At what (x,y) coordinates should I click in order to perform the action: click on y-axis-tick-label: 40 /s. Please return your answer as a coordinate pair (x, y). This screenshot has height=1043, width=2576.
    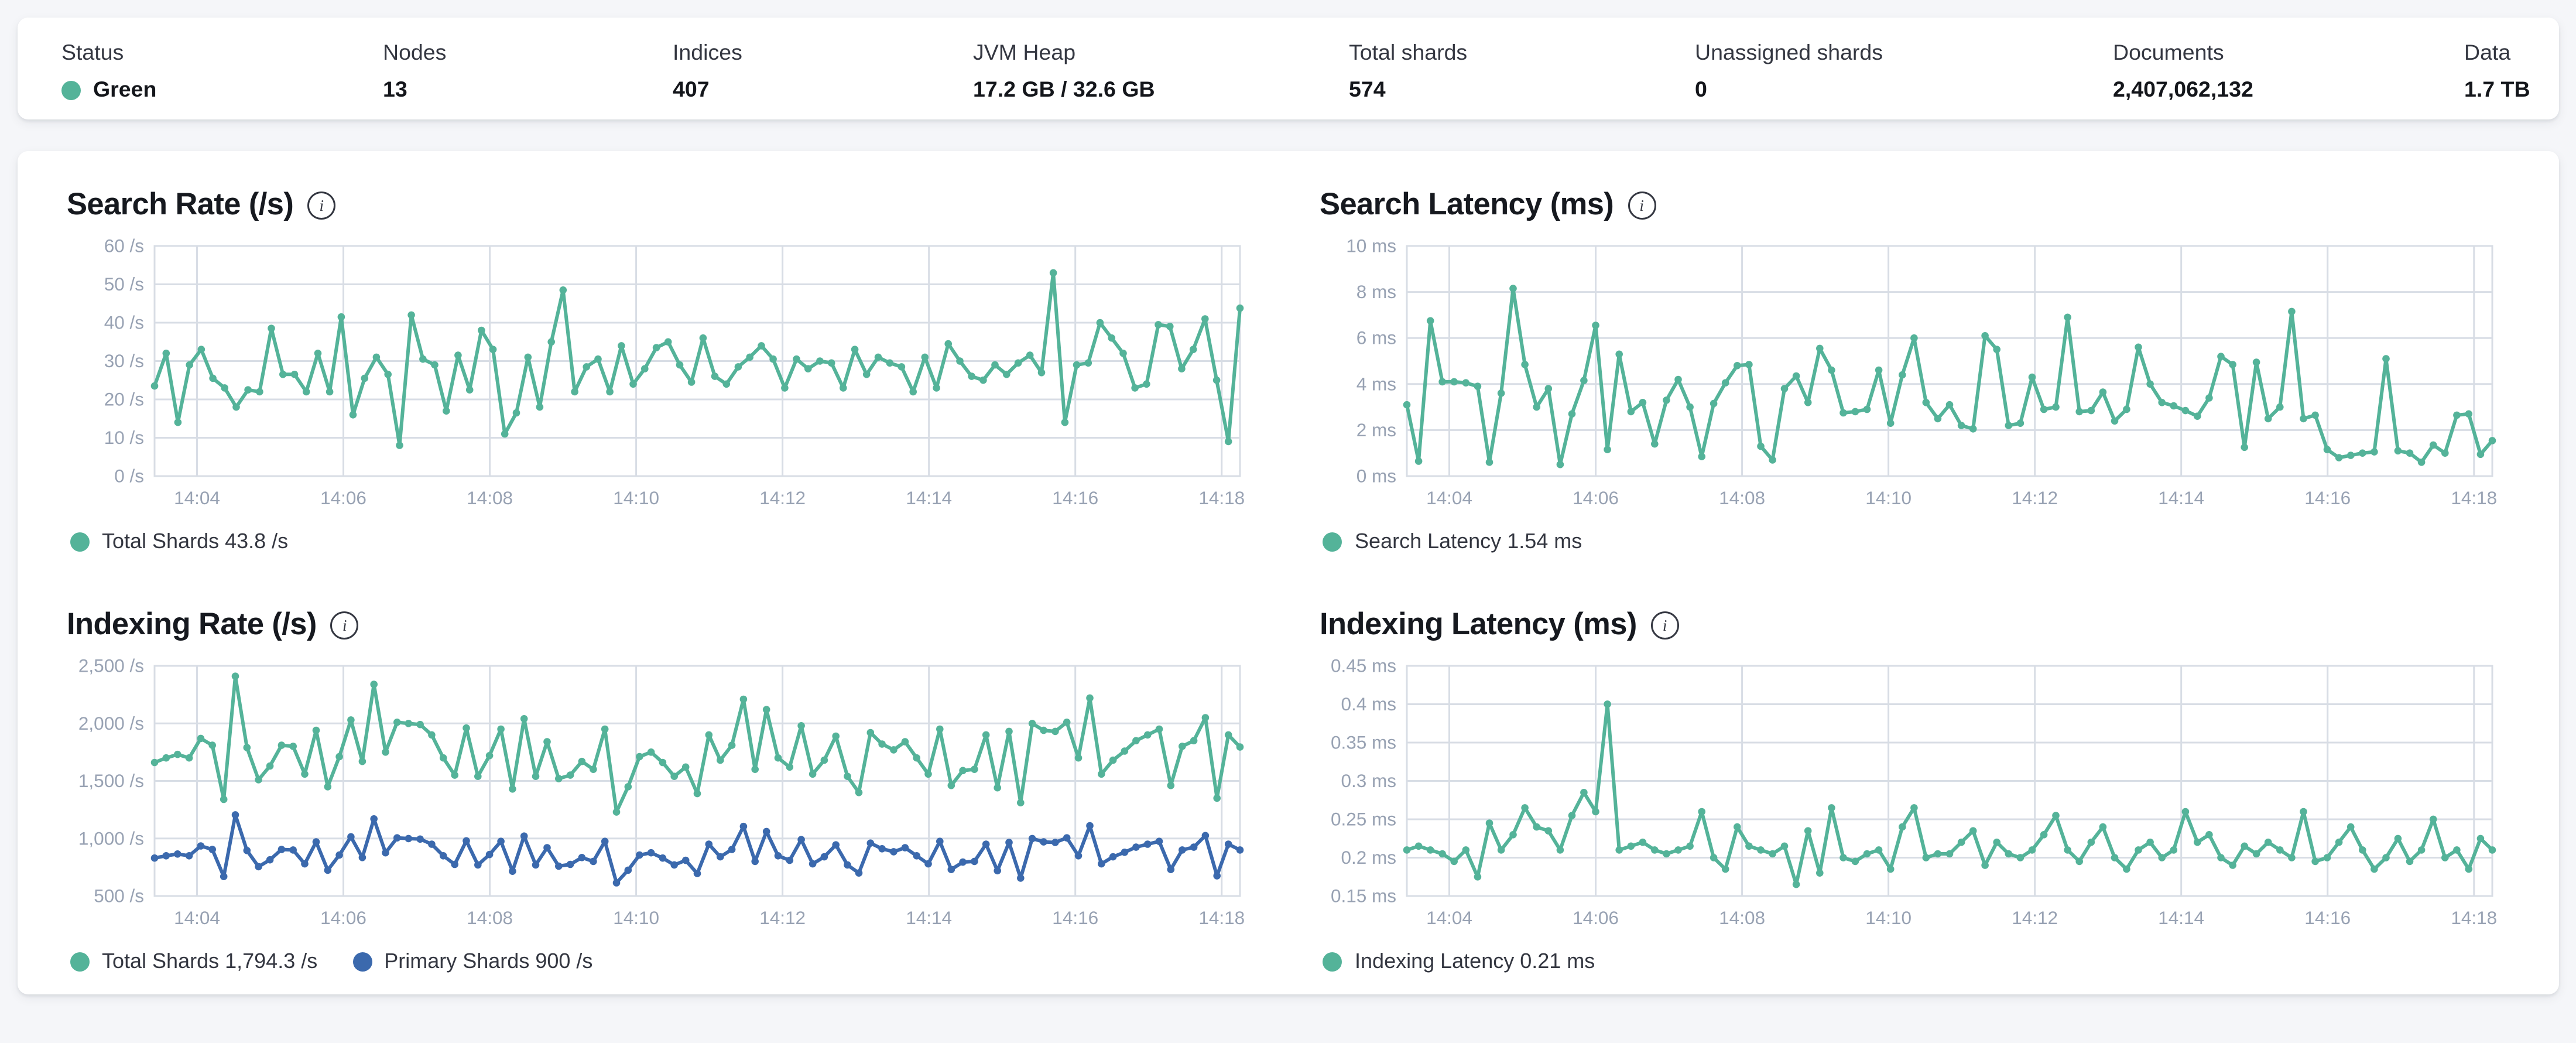
    Looking at the image, I should click on (124, 322).